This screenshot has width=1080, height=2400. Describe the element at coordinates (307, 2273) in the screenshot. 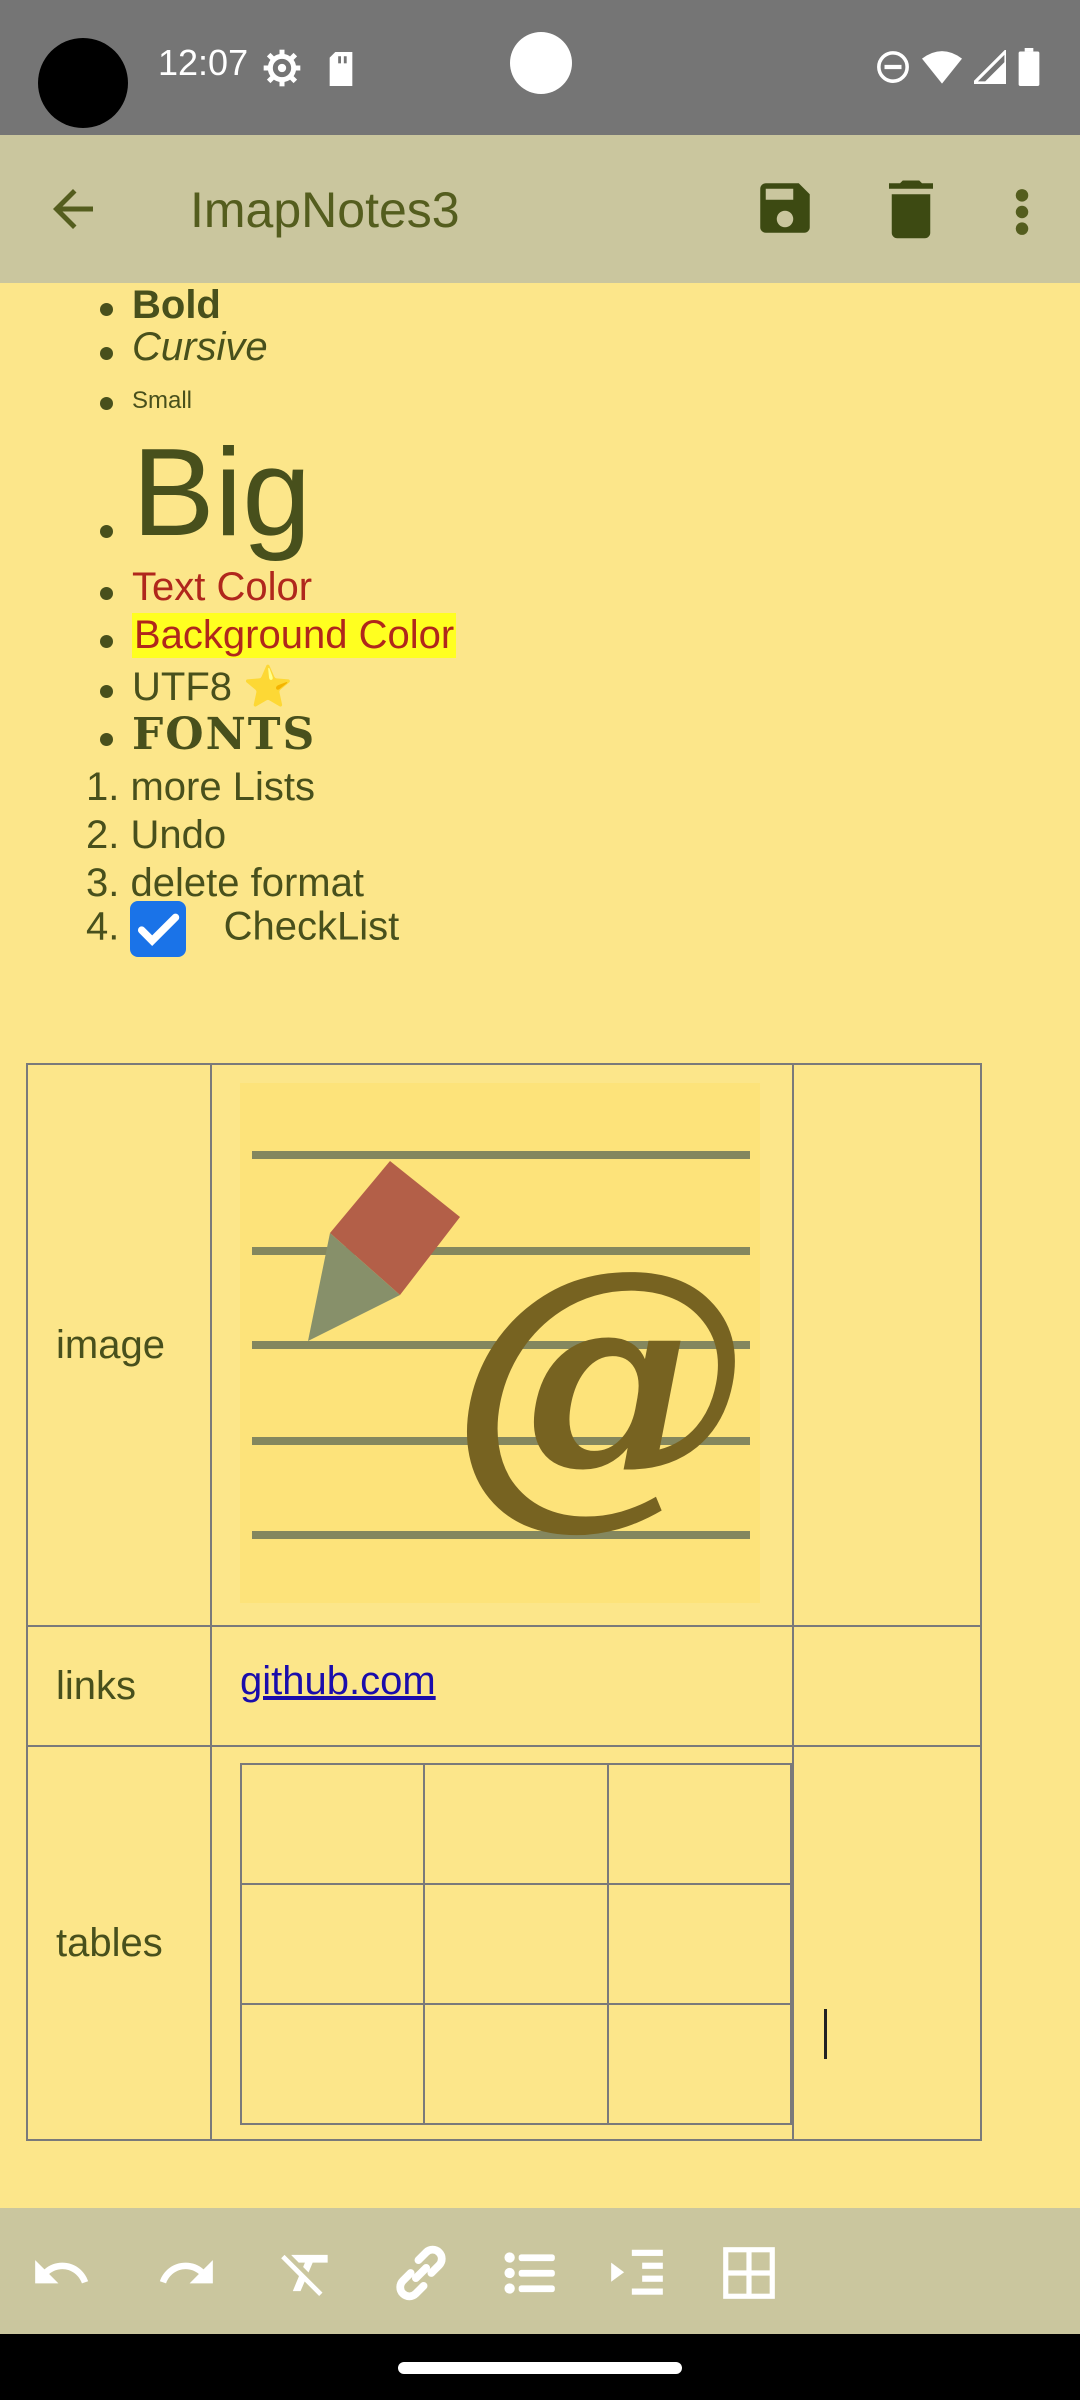

I see `clear-format-icon` at that location.